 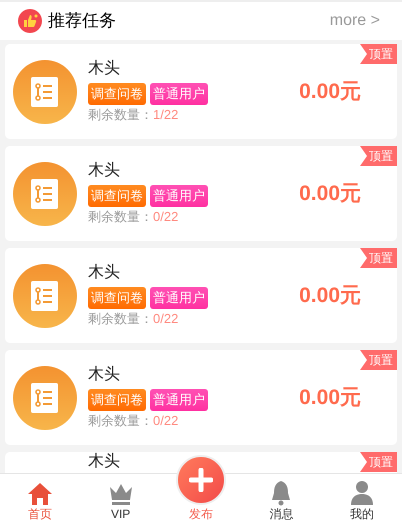 I want to click on nav-tab: 我的, so click(x=362, y=498).